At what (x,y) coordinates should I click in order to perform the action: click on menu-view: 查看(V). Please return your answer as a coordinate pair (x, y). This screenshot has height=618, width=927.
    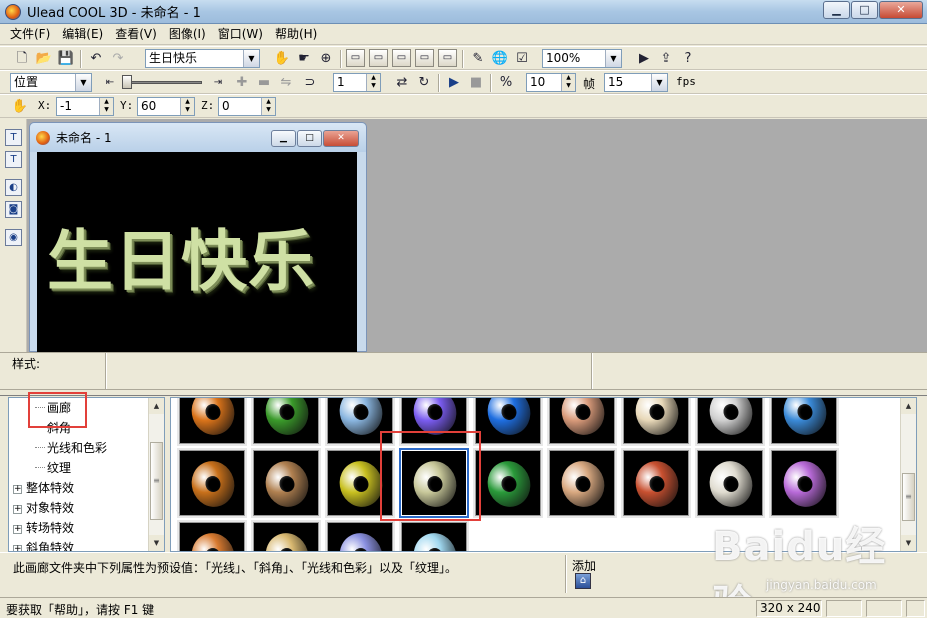
    Looking at the image, I should click on (136, 34).